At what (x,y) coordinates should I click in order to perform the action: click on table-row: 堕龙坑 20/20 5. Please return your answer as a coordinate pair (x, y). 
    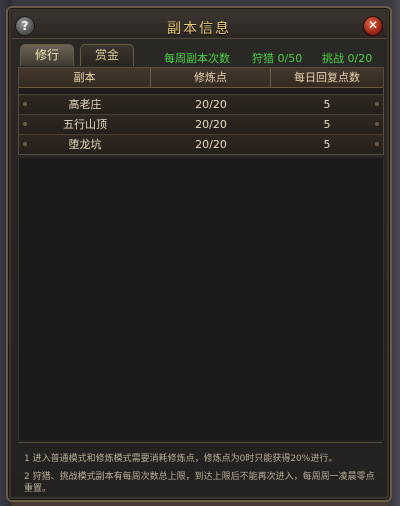
    Looking at the image, I should click on (201, 144).